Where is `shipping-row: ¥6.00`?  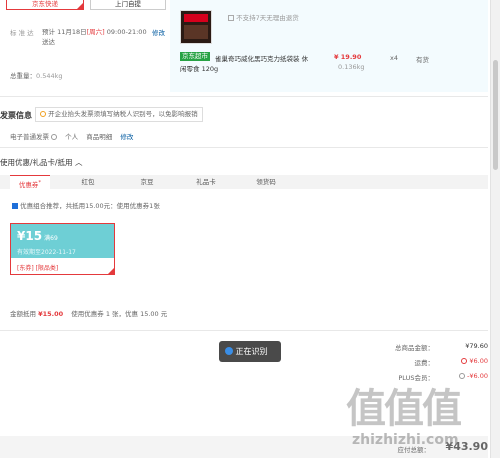 shipping-row: ¥6.00 is located at coordinates (474, 361).